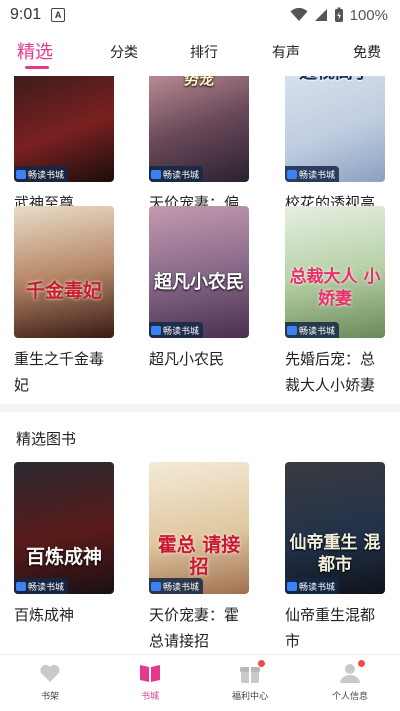 The image size is (400, 711). Describe the element at coordinates (200, 15) in the screenshot. I see `status-bar: 9:01 A 100%` at that location.